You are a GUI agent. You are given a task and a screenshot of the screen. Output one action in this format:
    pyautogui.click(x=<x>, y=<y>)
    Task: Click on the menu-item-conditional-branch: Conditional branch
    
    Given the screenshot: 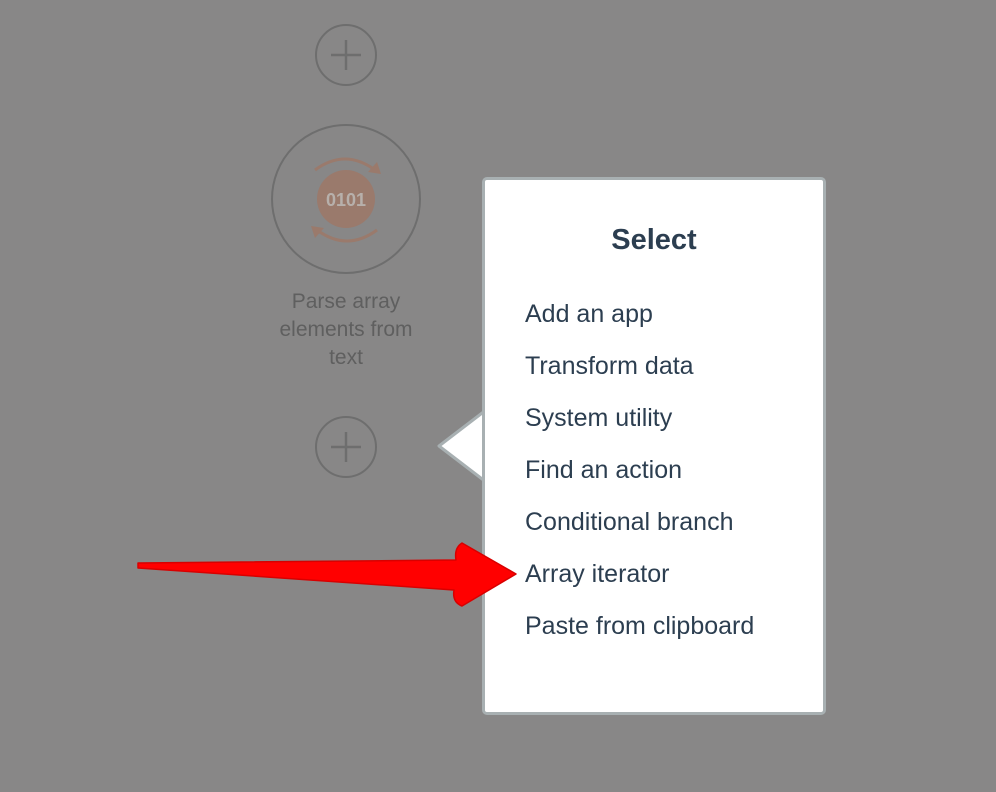 What is the action you would take?
    pyautogui.click(x=639, y=528)
    